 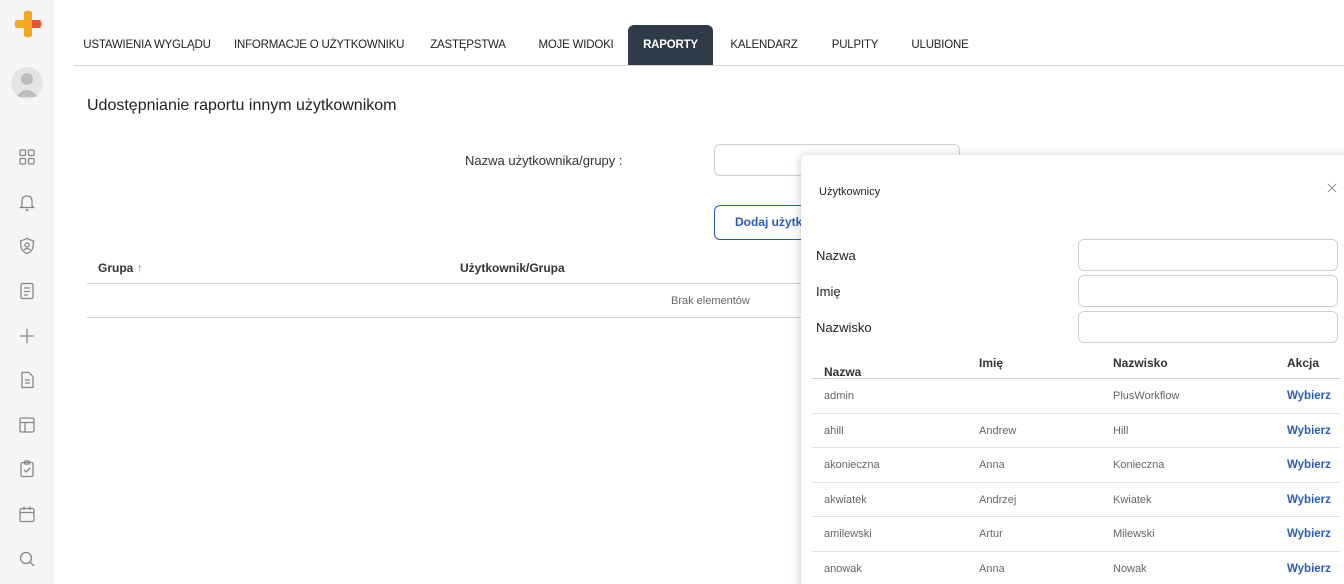 What do you see at coordinates (27, 336) in the screenshot?
I see `plus-icon` at bounding box center [27, 336].